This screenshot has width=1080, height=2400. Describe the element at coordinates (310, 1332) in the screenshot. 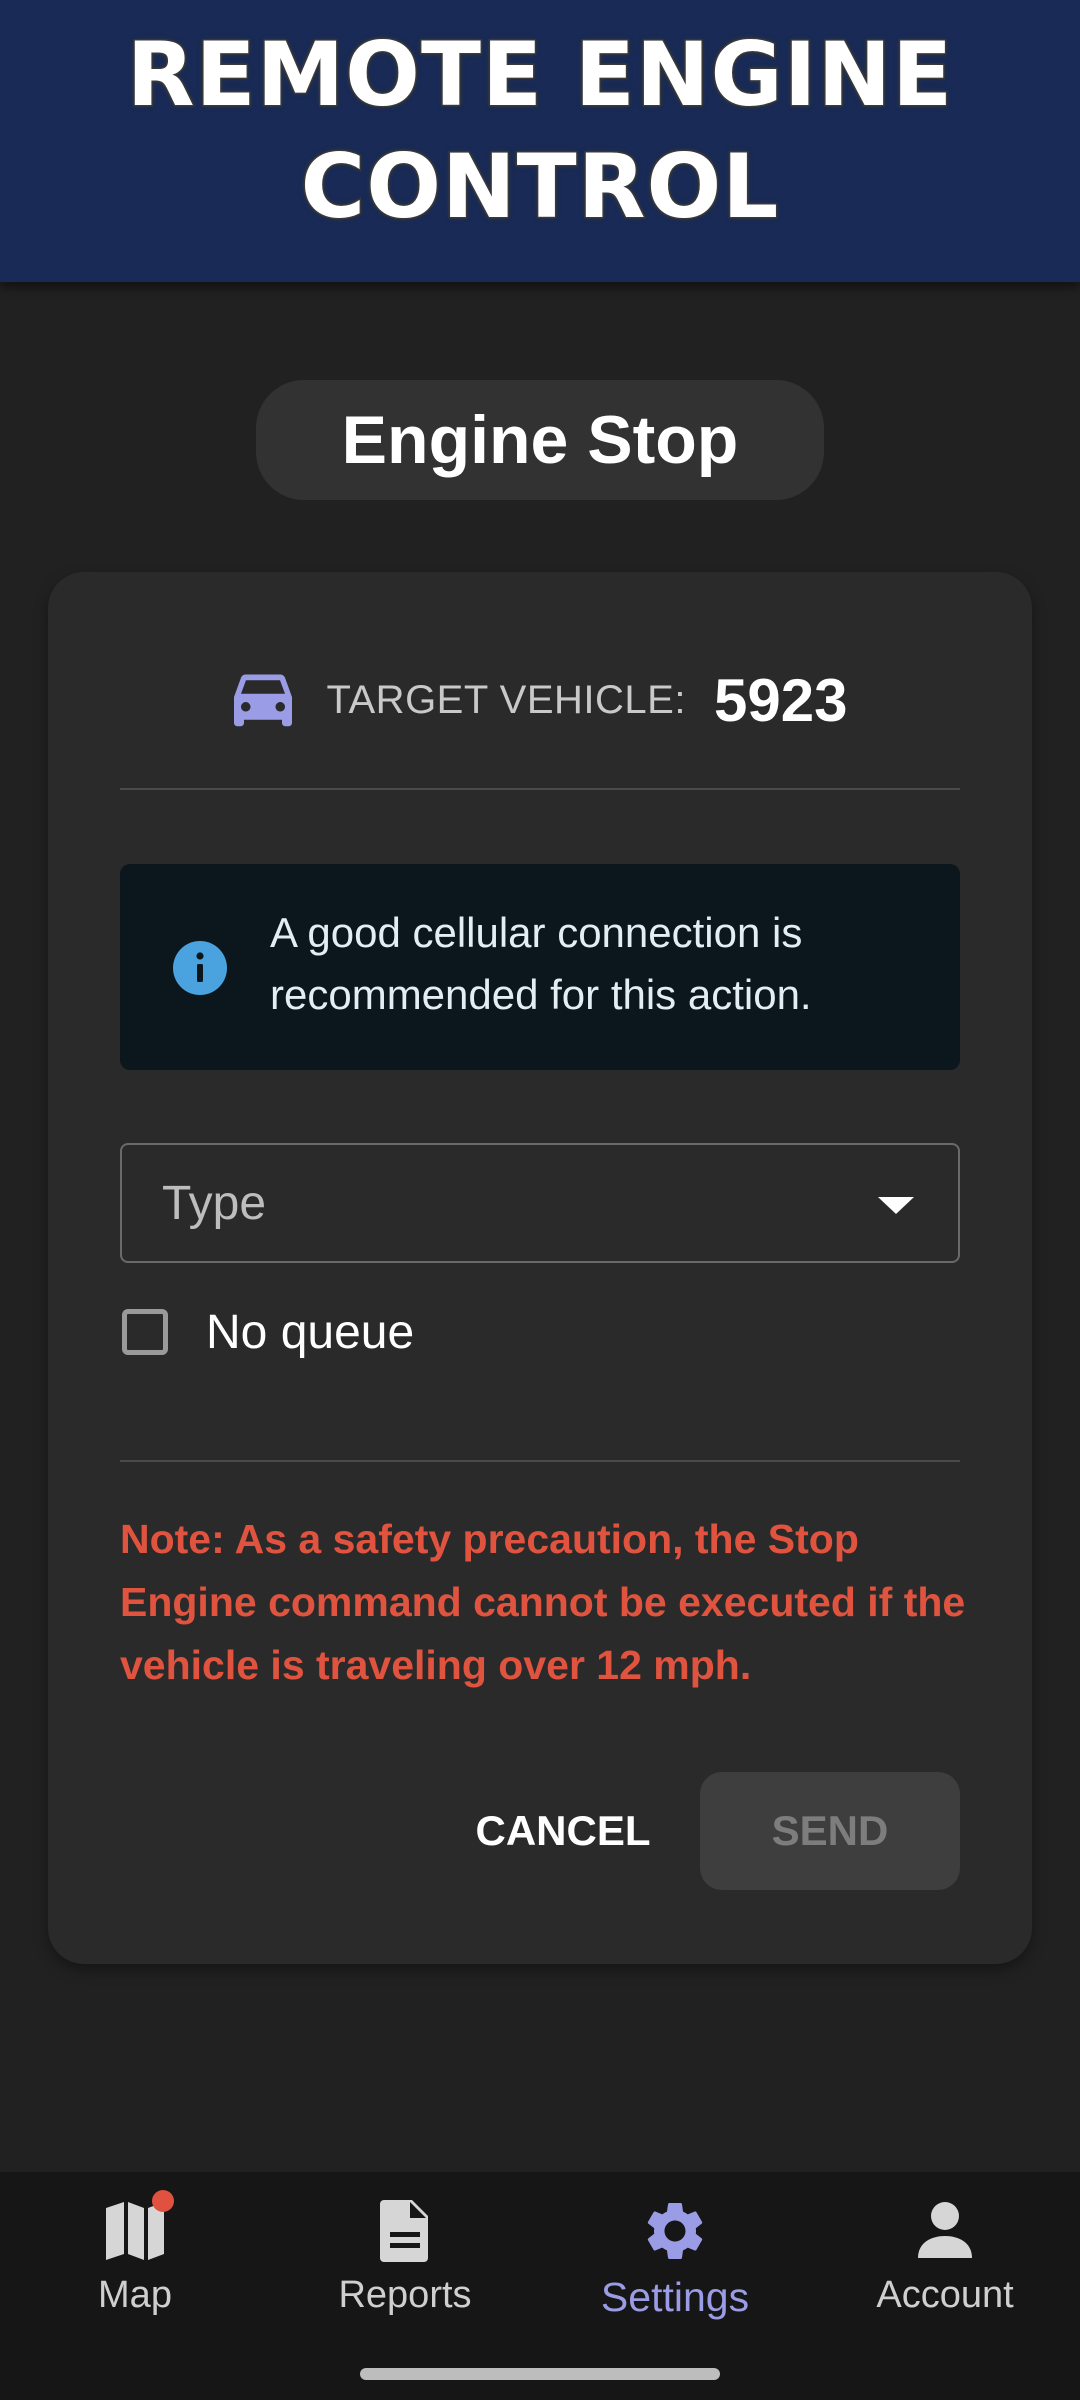

I see `no-queue-label: No queue` at that location.